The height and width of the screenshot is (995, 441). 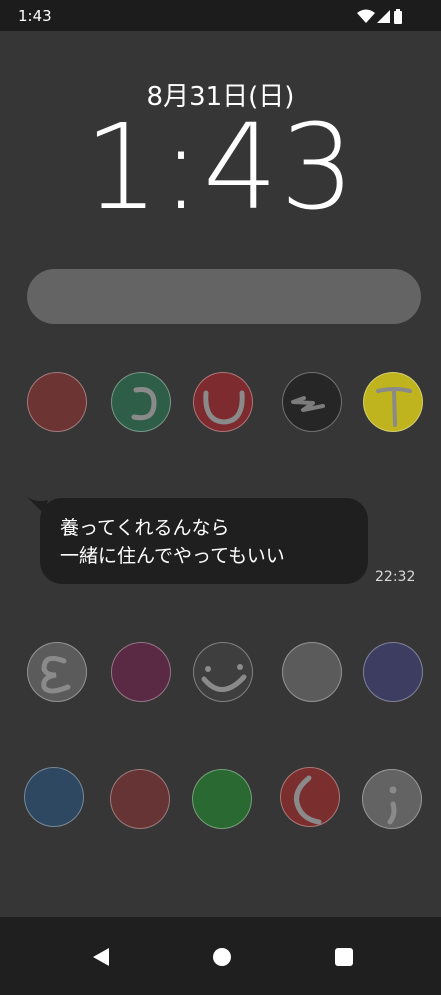 I want to click on epsilon-glyph-icon, so click(x=56, y=674).